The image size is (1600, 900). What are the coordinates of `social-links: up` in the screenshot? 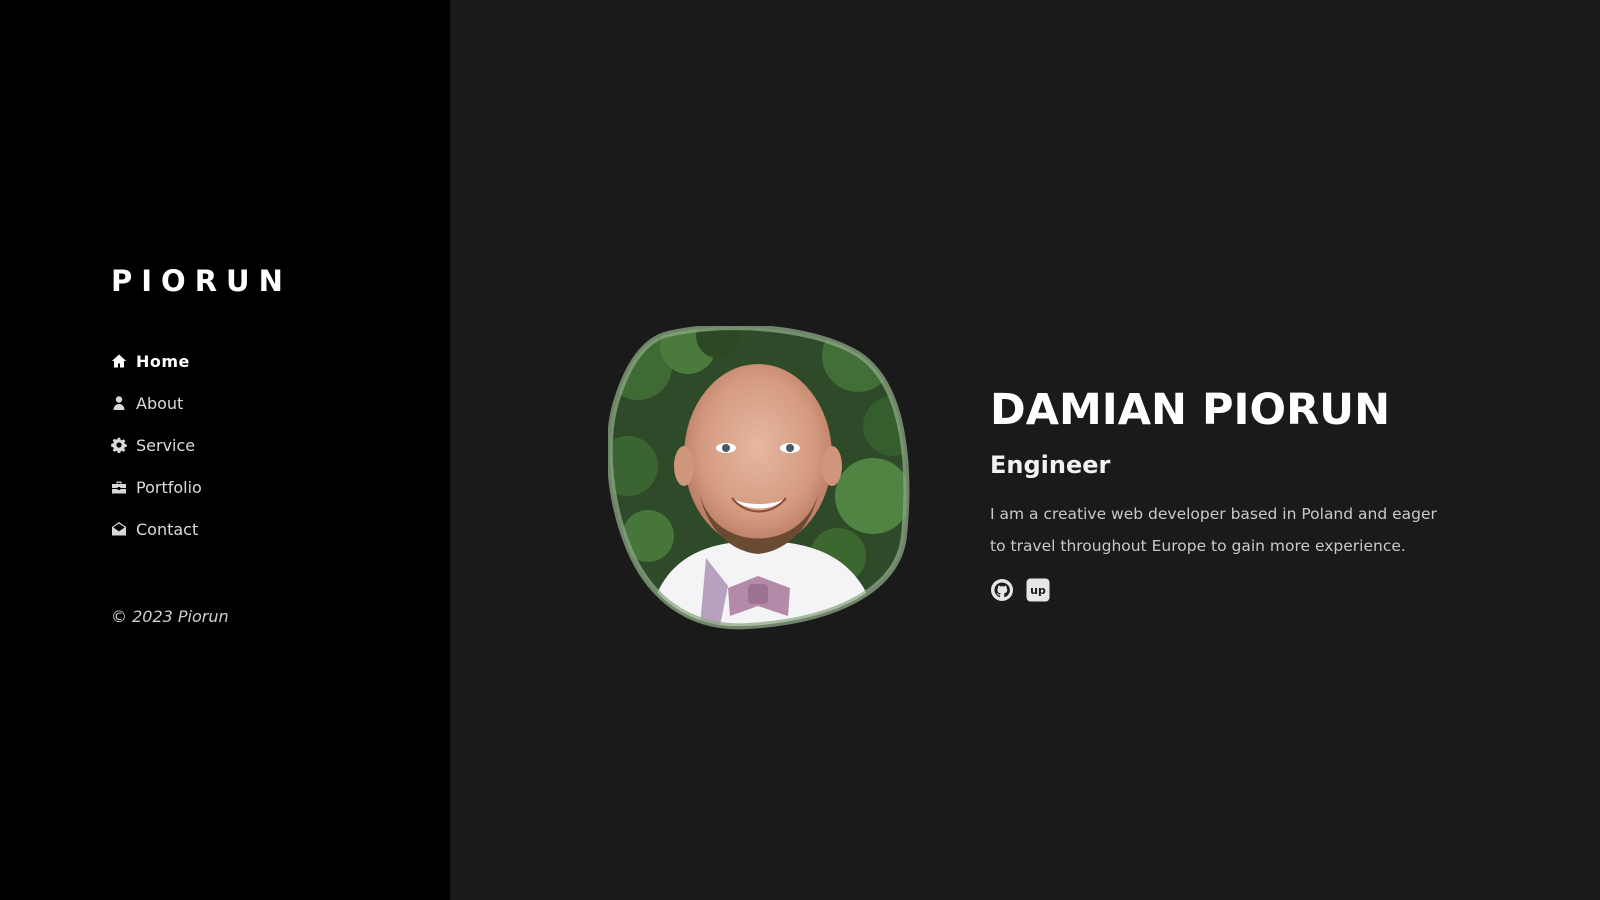 It's located at (1230, 592).